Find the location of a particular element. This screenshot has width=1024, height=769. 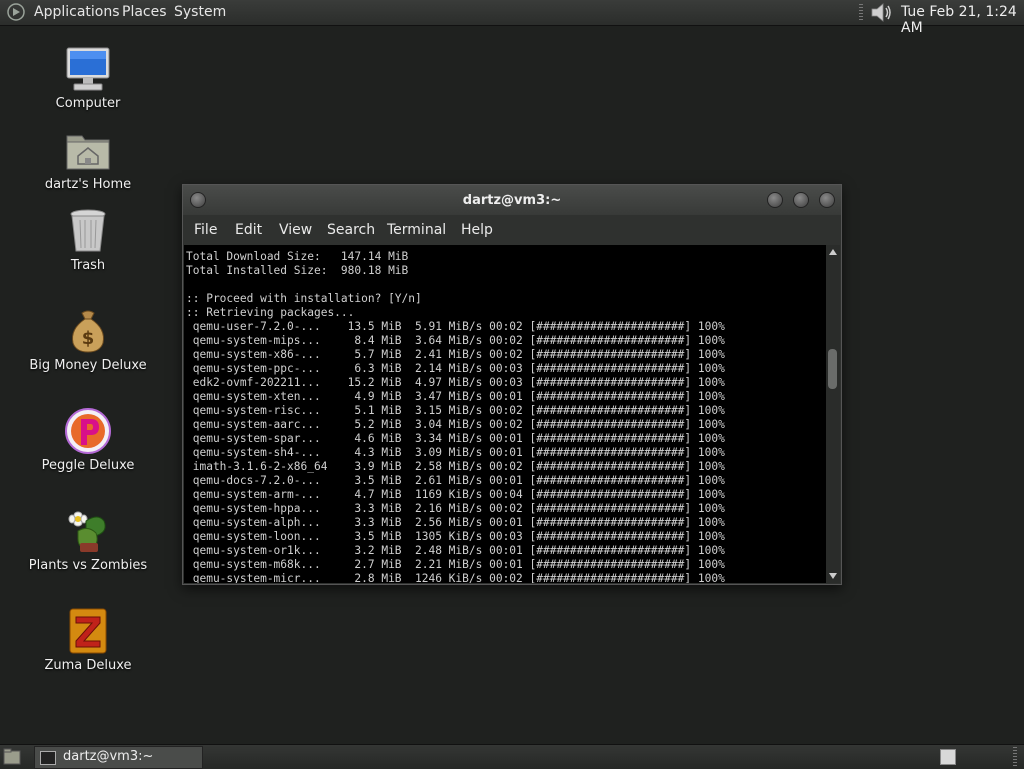

menu-help: Help is located at coordinates (477, 230).